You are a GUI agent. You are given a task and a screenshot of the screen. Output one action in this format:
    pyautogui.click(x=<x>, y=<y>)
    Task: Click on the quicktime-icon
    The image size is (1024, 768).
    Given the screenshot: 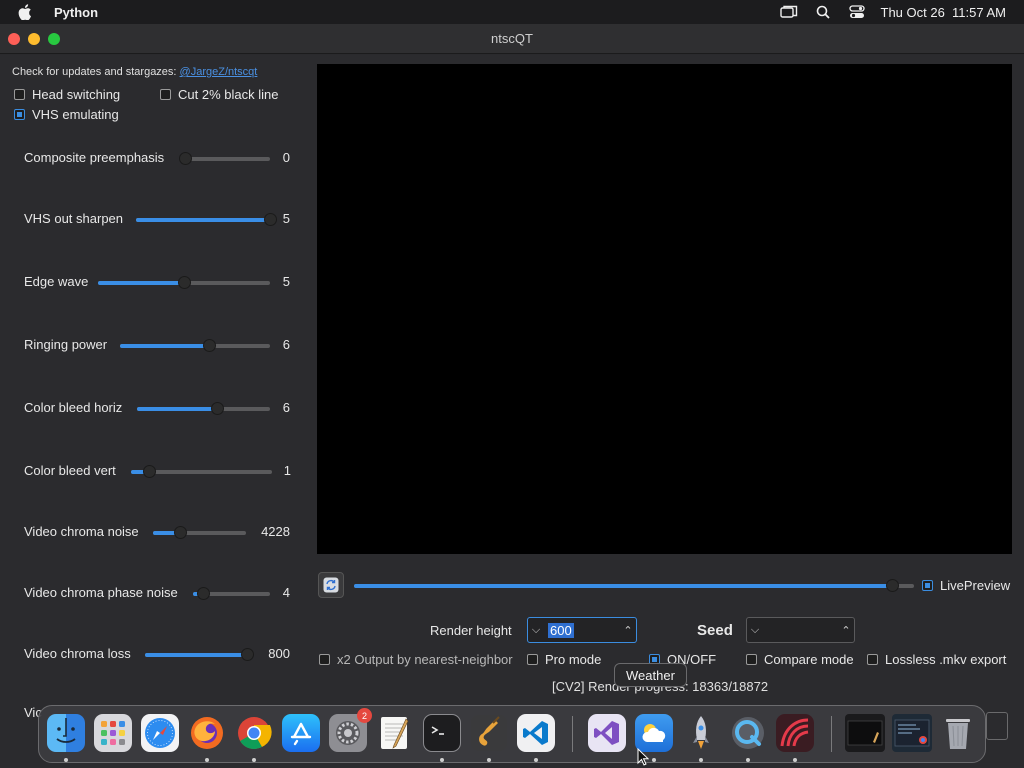 What is the action you would take?
    pyautogui.click(x=748, y=733)
    